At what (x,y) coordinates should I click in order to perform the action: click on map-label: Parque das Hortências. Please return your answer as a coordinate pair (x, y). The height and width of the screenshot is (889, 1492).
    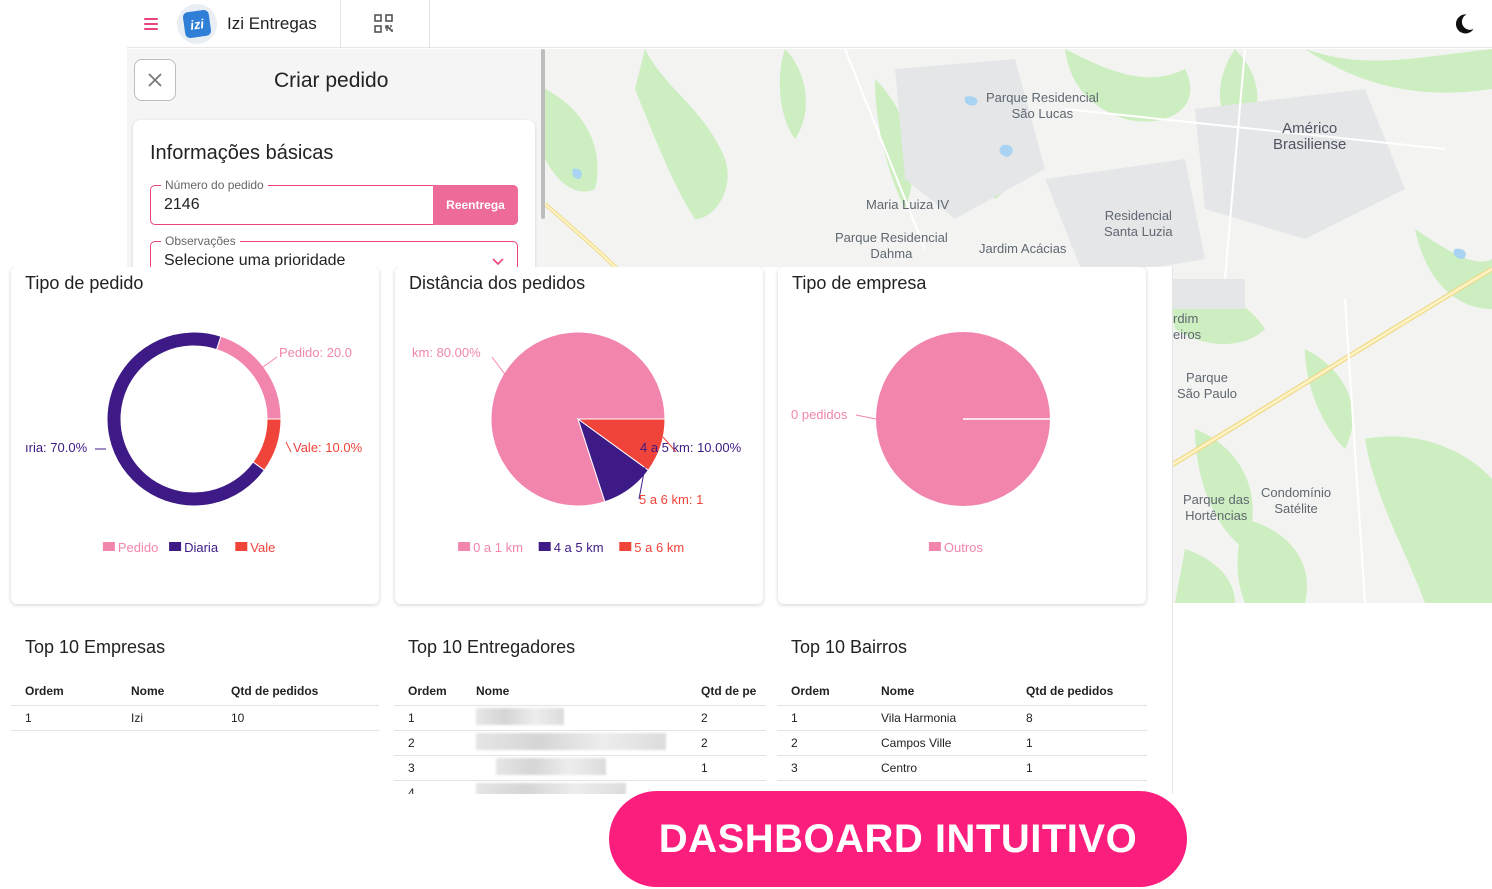
    Looking at the image, I should click on (1216, 507).